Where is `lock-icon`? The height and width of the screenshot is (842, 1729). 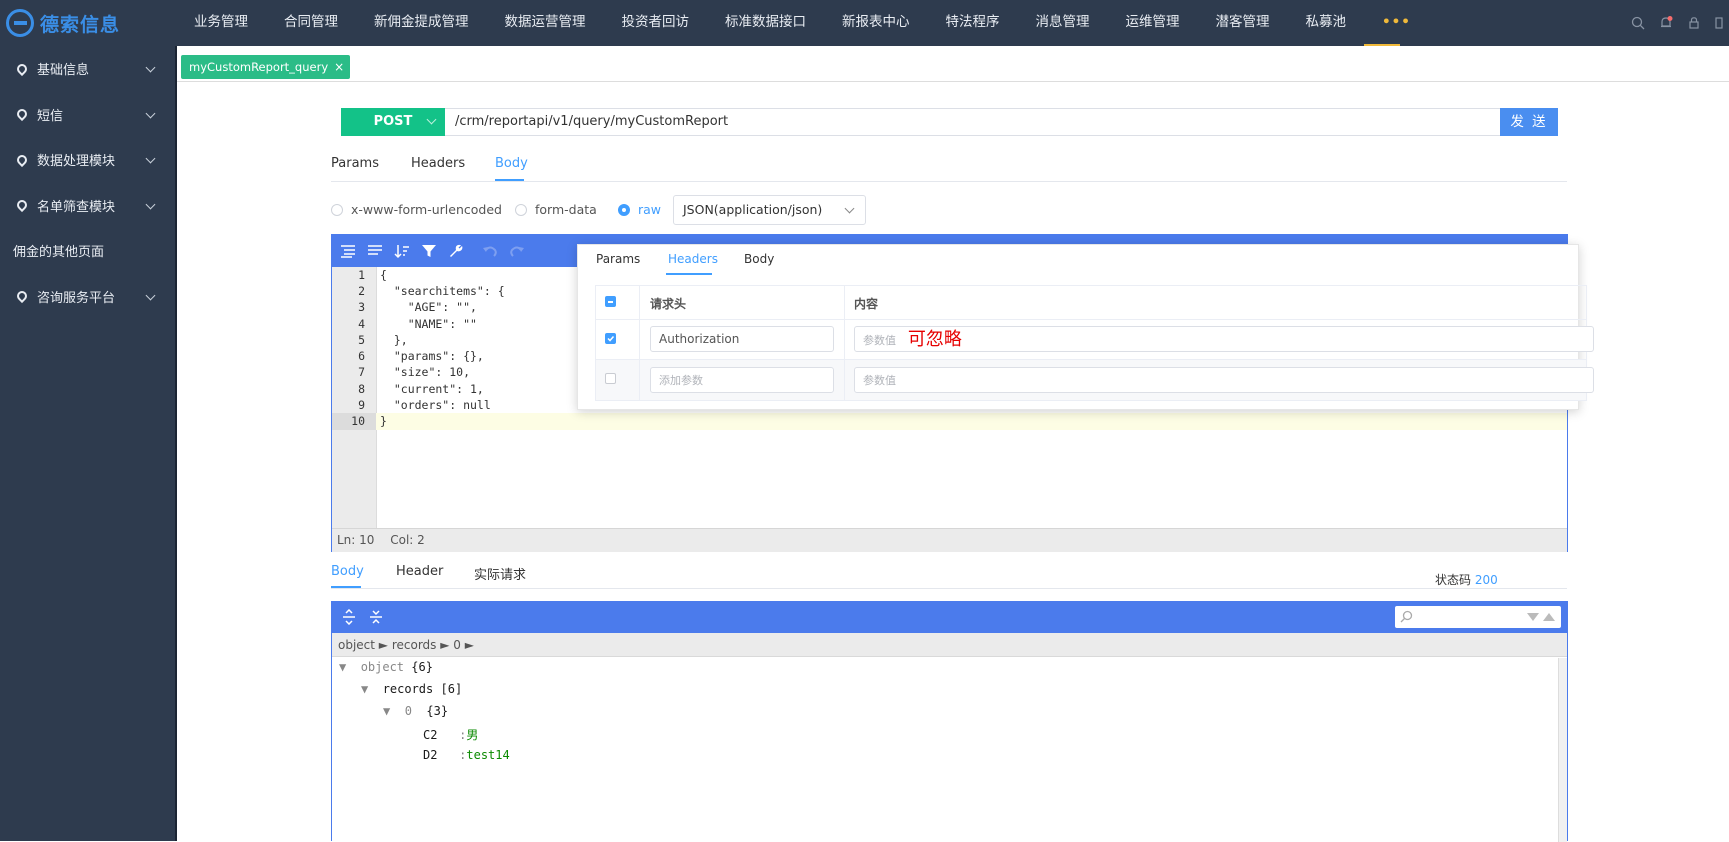 lock-icon is located at coordinates (1694, 23).